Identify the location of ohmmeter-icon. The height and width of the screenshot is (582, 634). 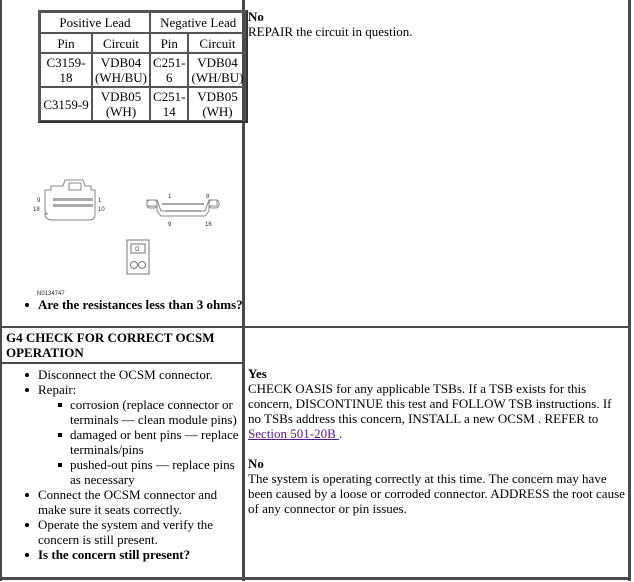
(138, 257).